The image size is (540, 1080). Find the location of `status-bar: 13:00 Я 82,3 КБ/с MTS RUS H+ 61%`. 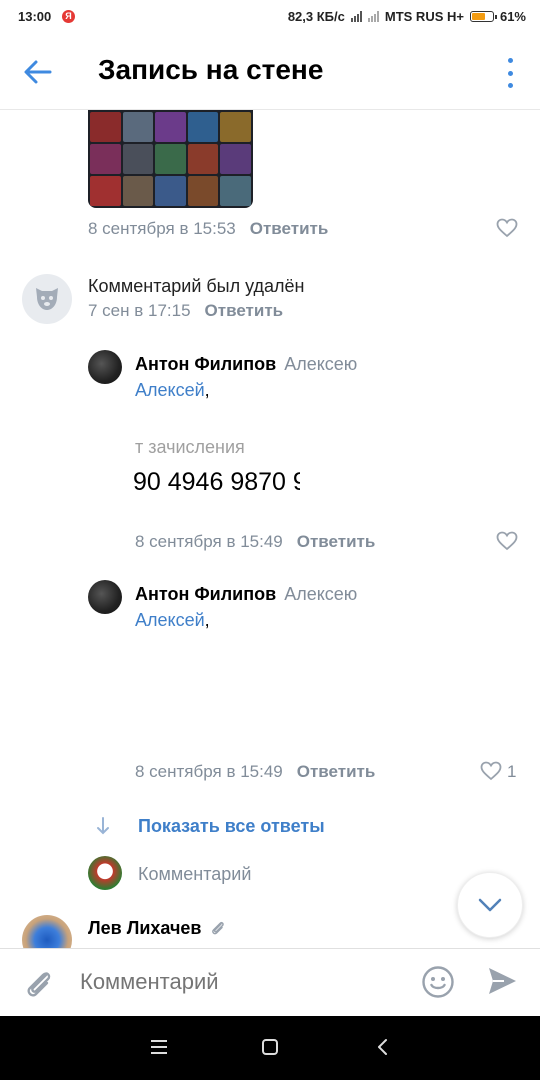

status-bar: 13:00 Я 82,3 КБ/с MTS RUS H+ 61% is located at coordinates (270, 17).